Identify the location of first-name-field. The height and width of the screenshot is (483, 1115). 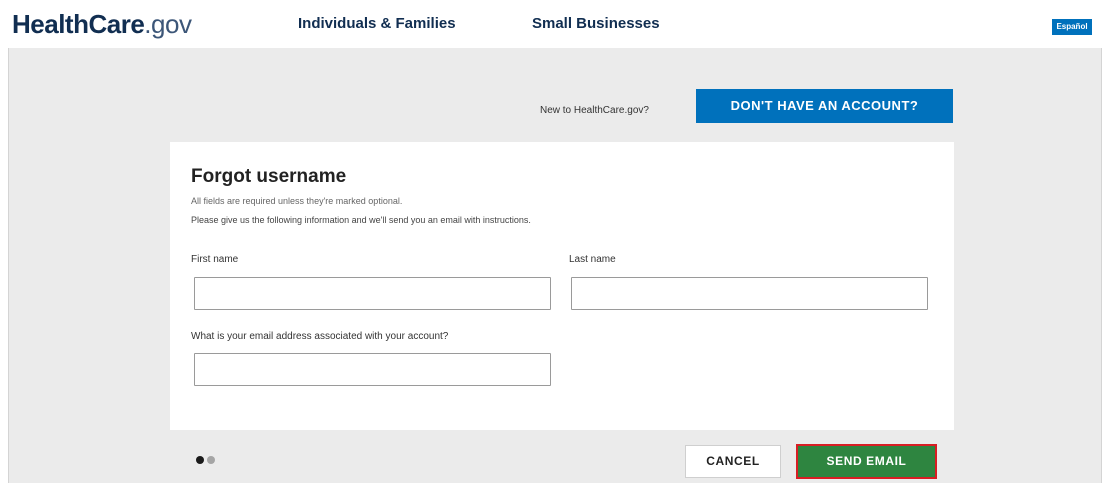
(372, 293).